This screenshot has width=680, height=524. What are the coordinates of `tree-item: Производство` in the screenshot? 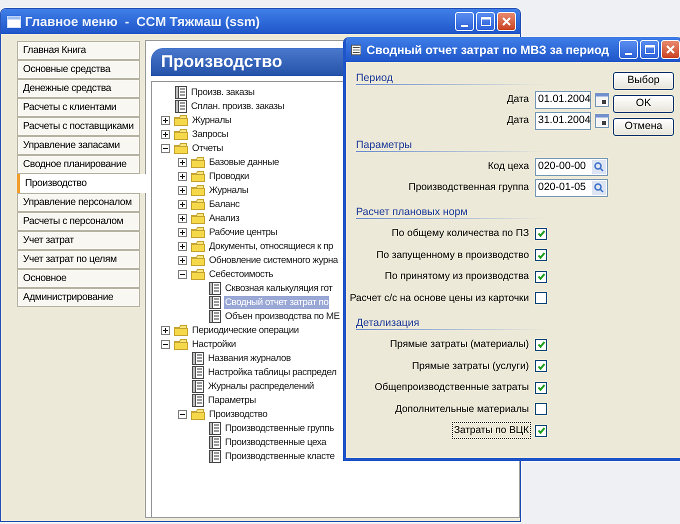 It's located at (238, 414).